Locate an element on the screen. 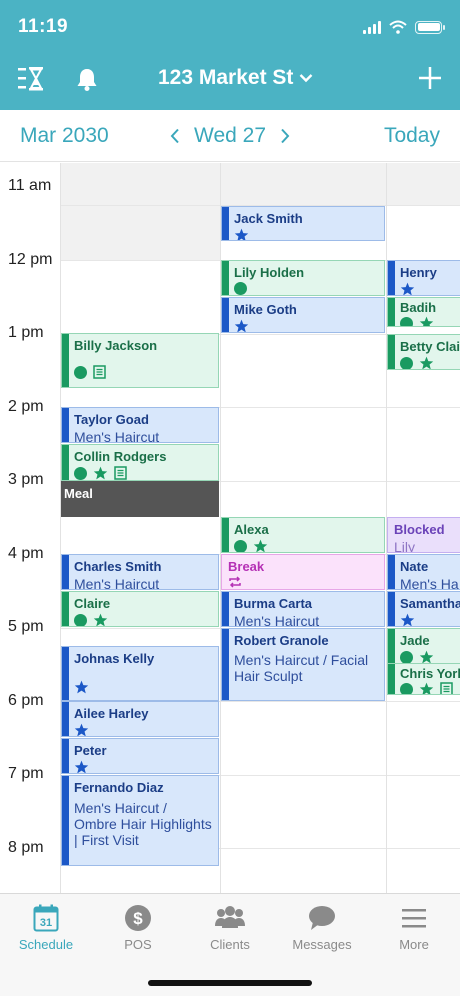 The width and height of the screenshot is (460, 996). tab-messages: Messages is located at coordinates (322, 928).